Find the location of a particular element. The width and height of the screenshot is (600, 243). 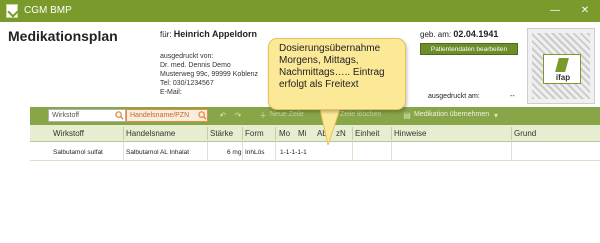

ifap-logo: ifap is located at coordinates (562, 69).